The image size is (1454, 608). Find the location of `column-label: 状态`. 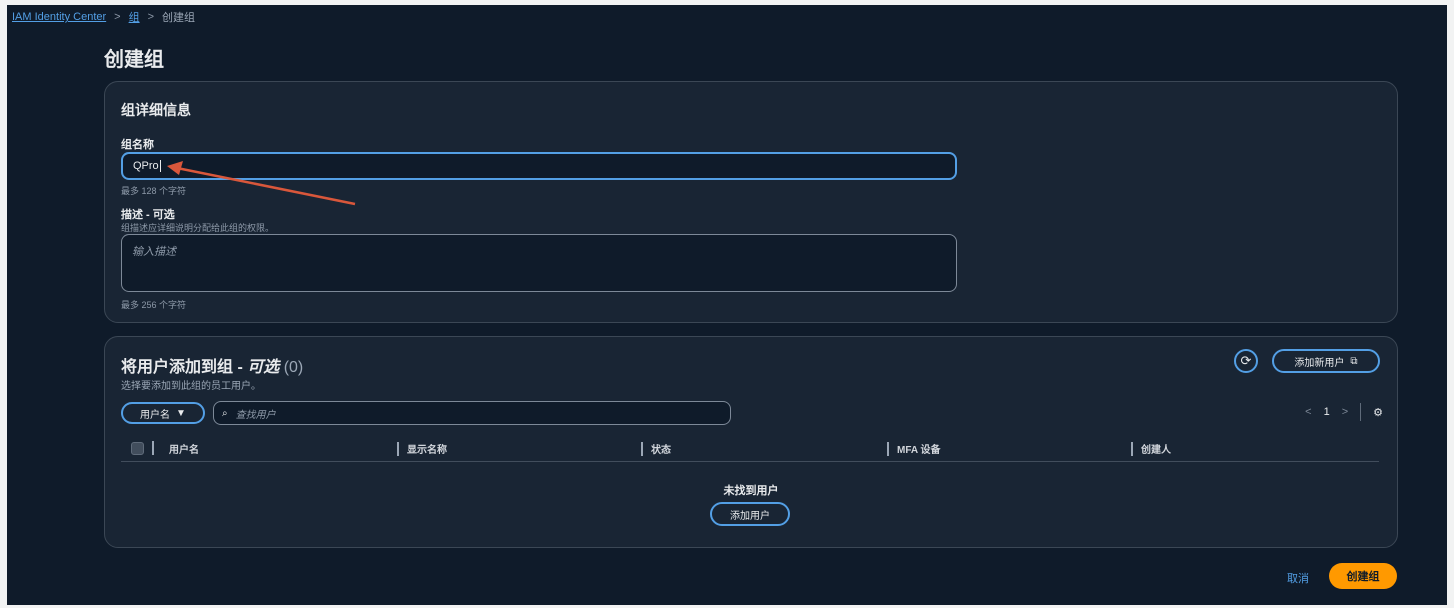

column-label: 状态 is located at coordinates (661, 450).